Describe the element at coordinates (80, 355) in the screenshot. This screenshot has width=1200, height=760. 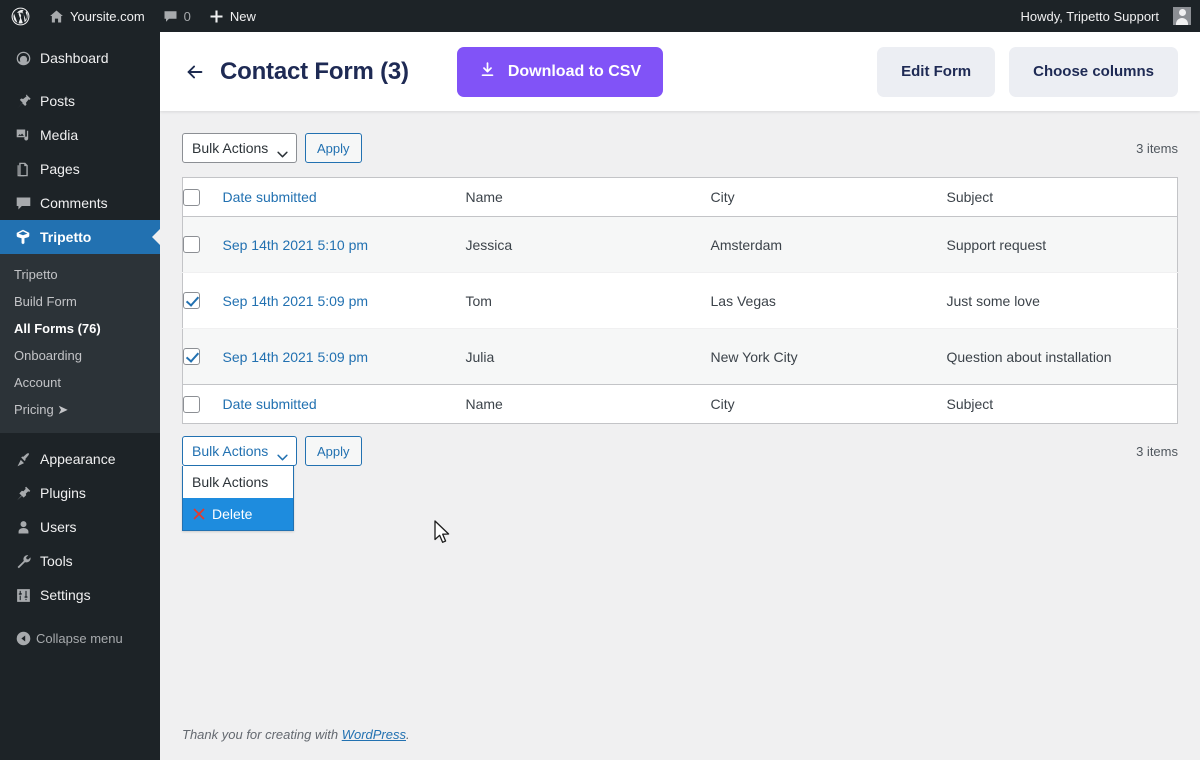
I see `submenu-item-onboarding: Onboarding` at that location.